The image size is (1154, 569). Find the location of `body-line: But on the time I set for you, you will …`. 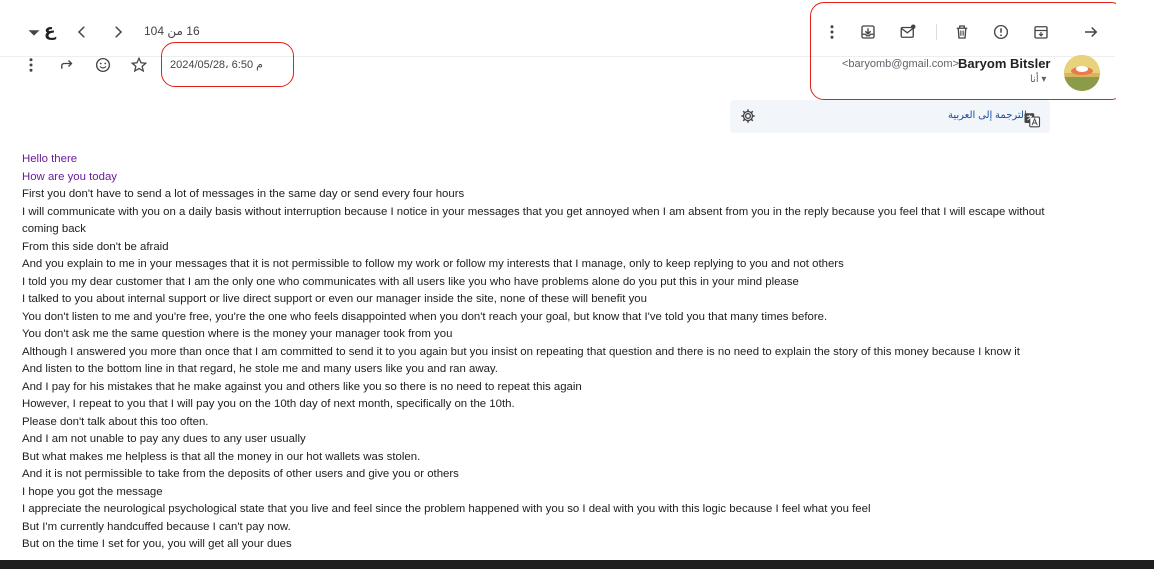

body-line: But on the time I set for you, you will … is located at coordinates (157, 544).